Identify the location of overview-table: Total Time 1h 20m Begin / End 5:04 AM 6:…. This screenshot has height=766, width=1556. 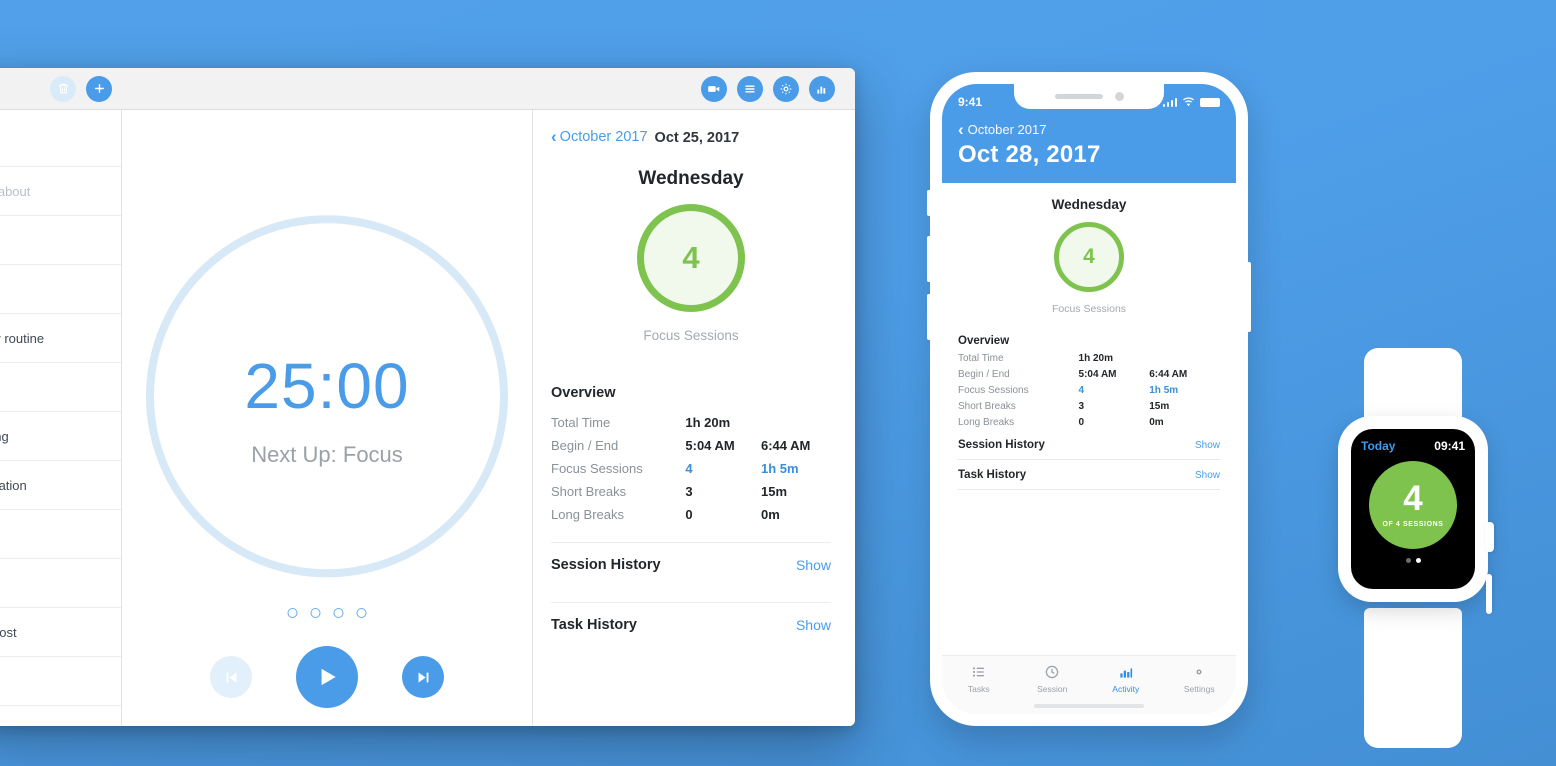
(691, 468).